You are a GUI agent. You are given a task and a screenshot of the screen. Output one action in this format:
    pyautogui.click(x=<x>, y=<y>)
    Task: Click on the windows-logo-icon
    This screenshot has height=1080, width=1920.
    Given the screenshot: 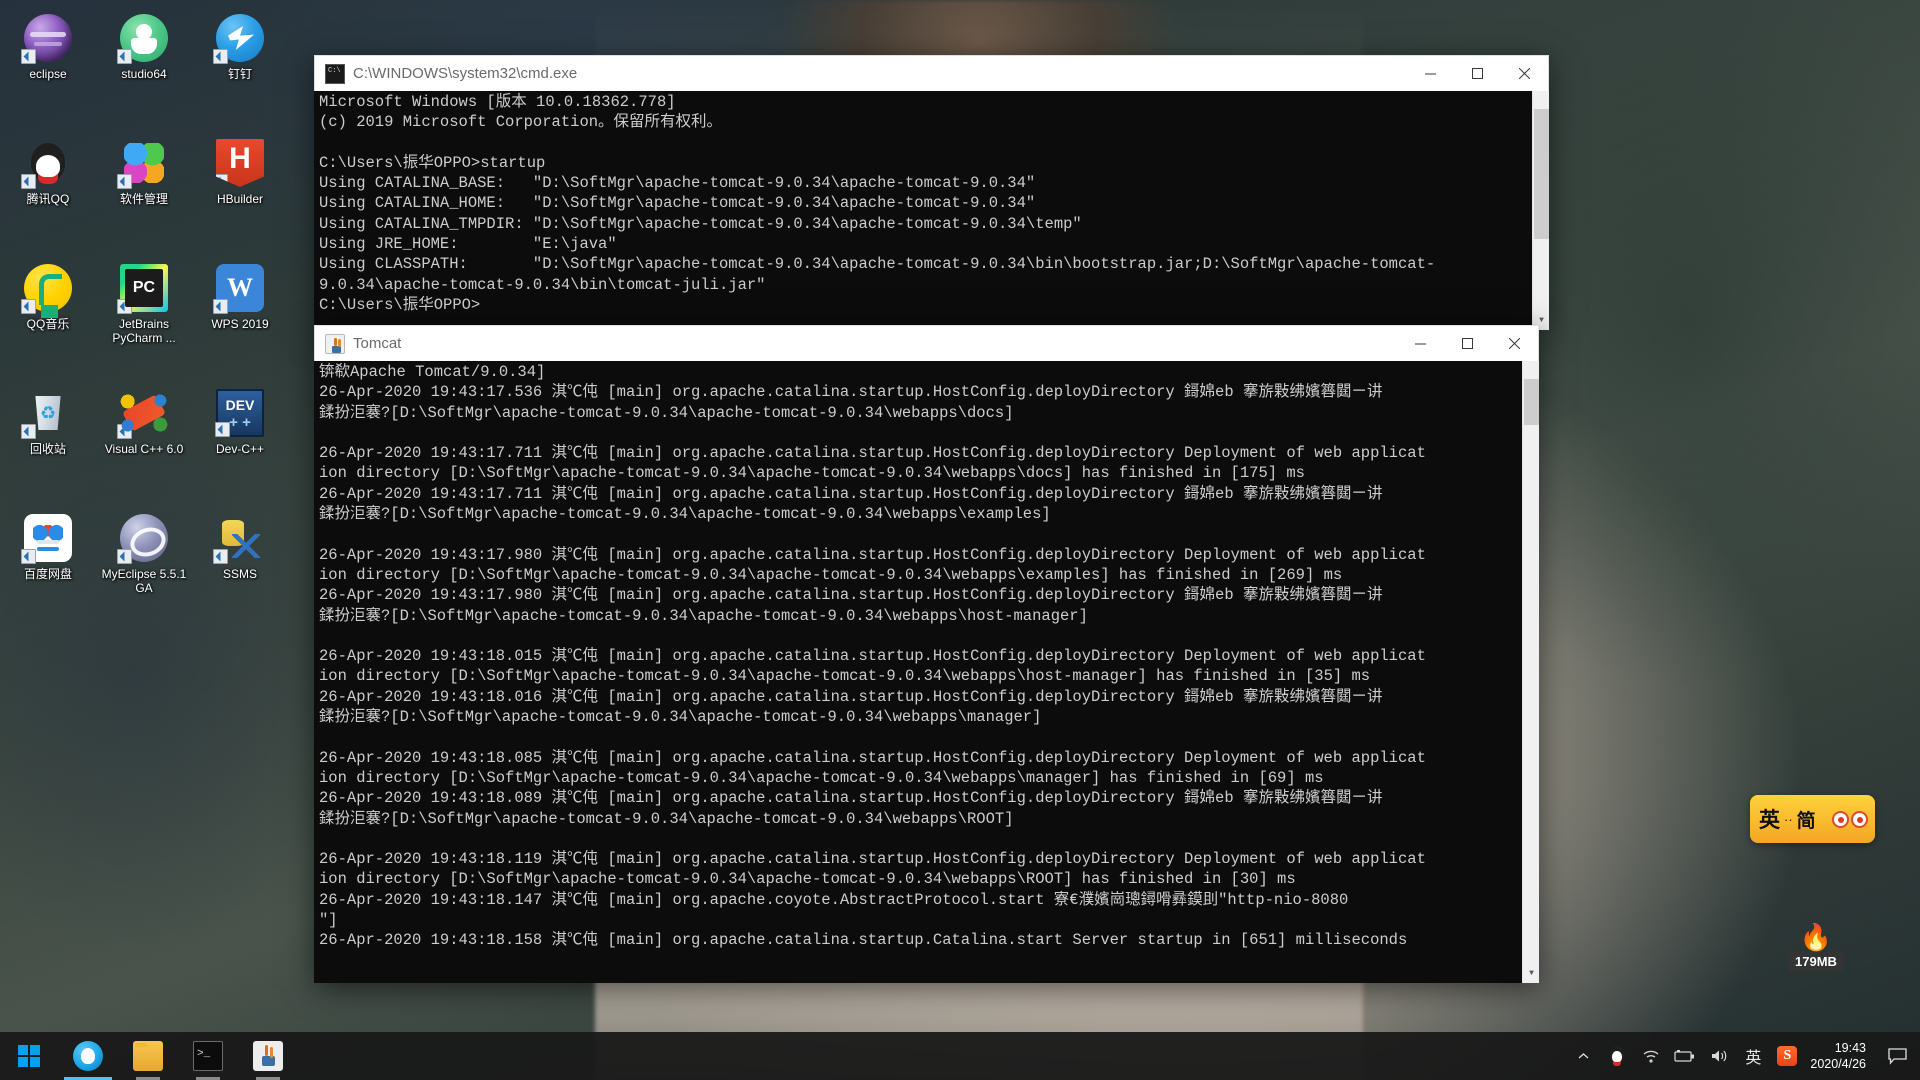 What is the action you would take?
    pyautogui.click(x=29, y=1056)
    